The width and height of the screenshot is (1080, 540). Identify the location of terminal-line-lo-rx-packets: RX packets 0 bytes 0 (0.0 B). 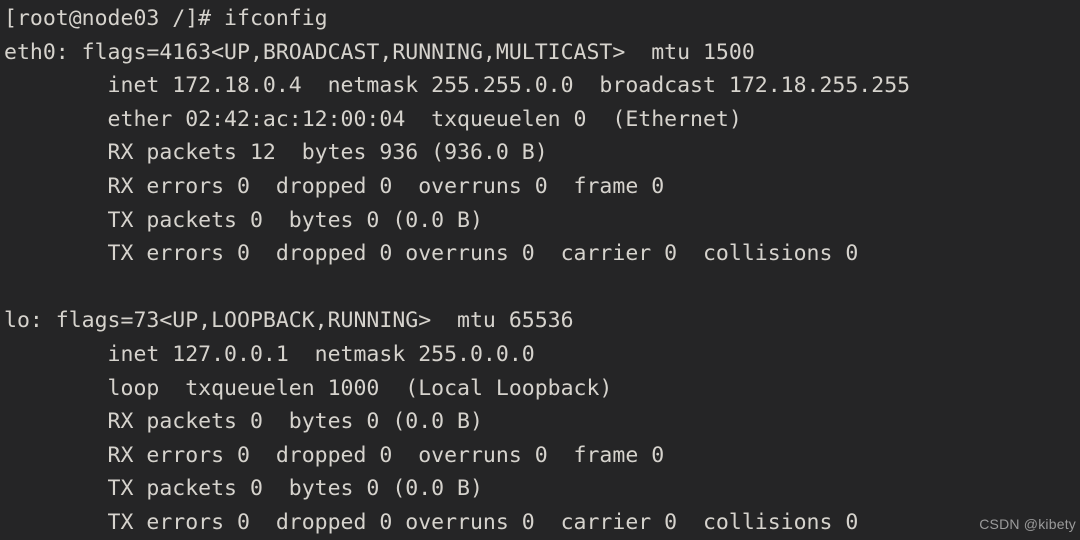
(243, 422).